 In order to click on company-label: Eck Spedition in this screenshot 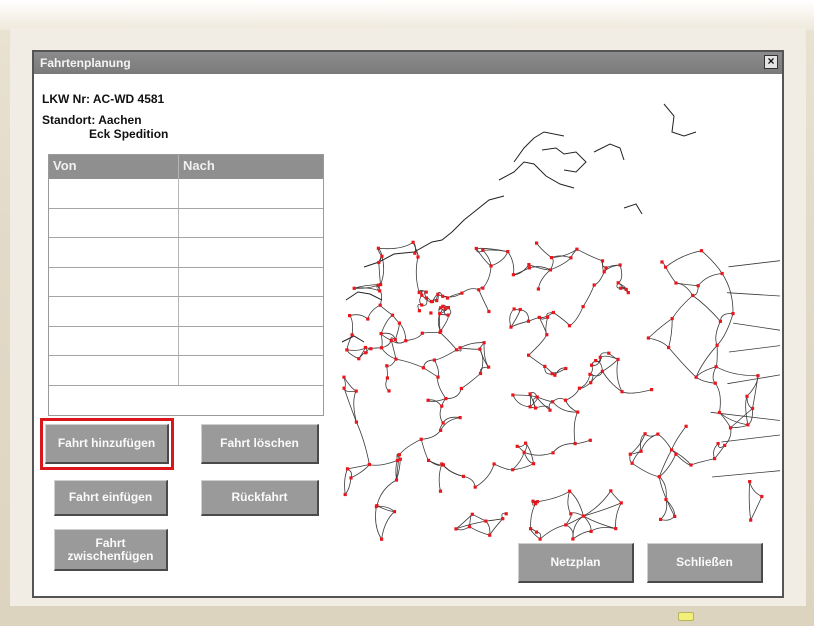, I will do `click(129, 134)`.